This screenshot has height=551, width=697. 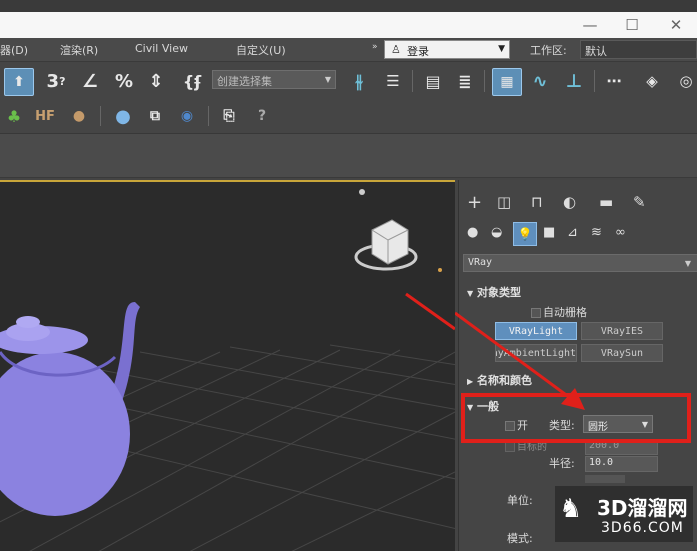 What do you see at coordinates (262, 116) in the screenshot?
I see `help-icon: ?` at bounding box center [262, 116].